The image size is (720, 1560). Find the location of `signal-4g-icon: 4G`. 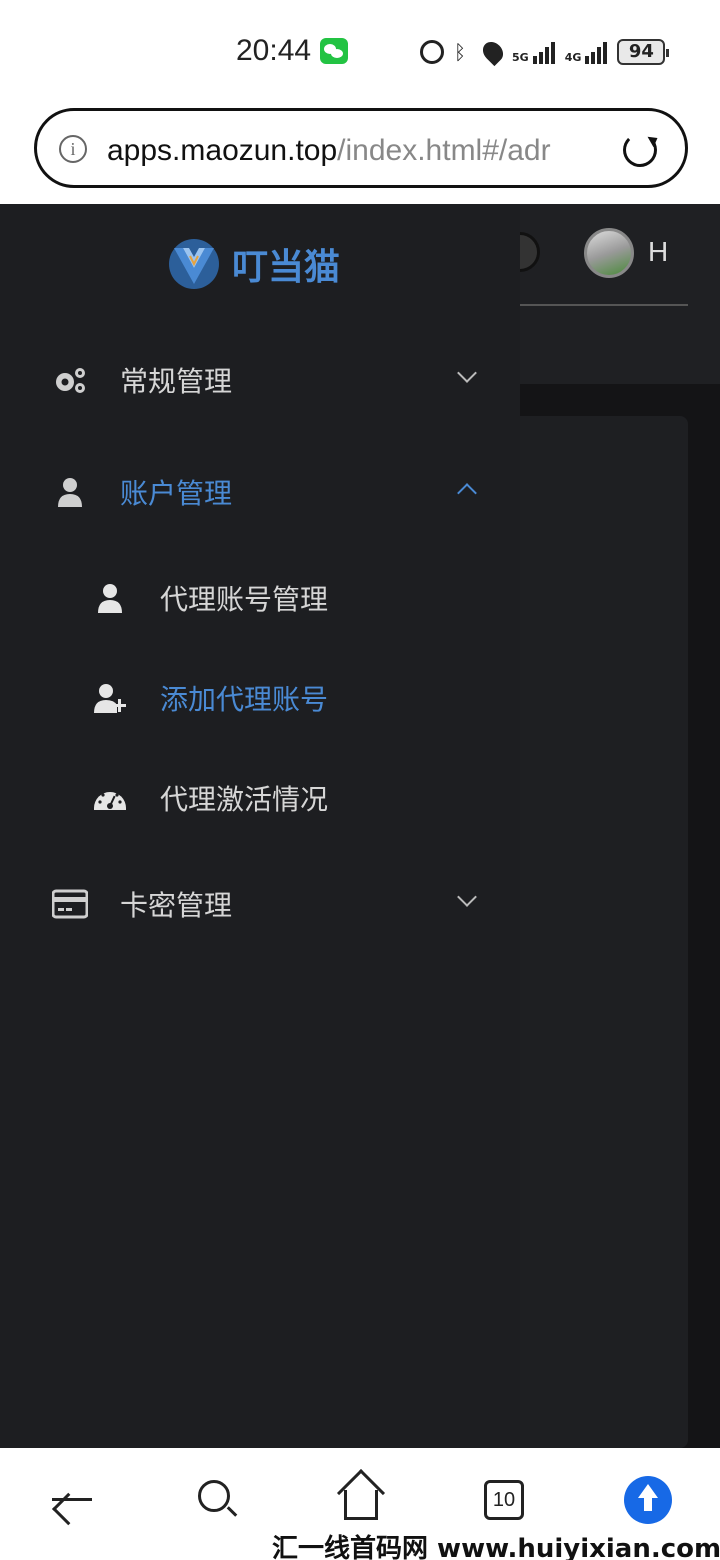

signal-4g-icon: 4G is located at coordinates (586, 52).